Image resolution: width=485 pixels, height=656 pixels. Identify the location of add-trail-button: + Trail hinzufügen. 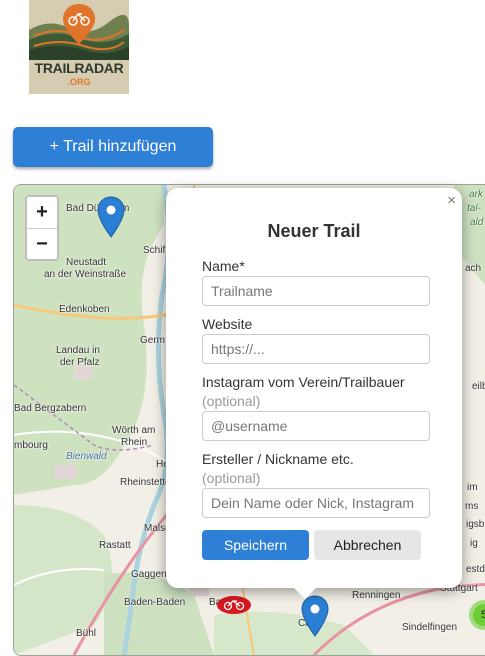
(113, 147).